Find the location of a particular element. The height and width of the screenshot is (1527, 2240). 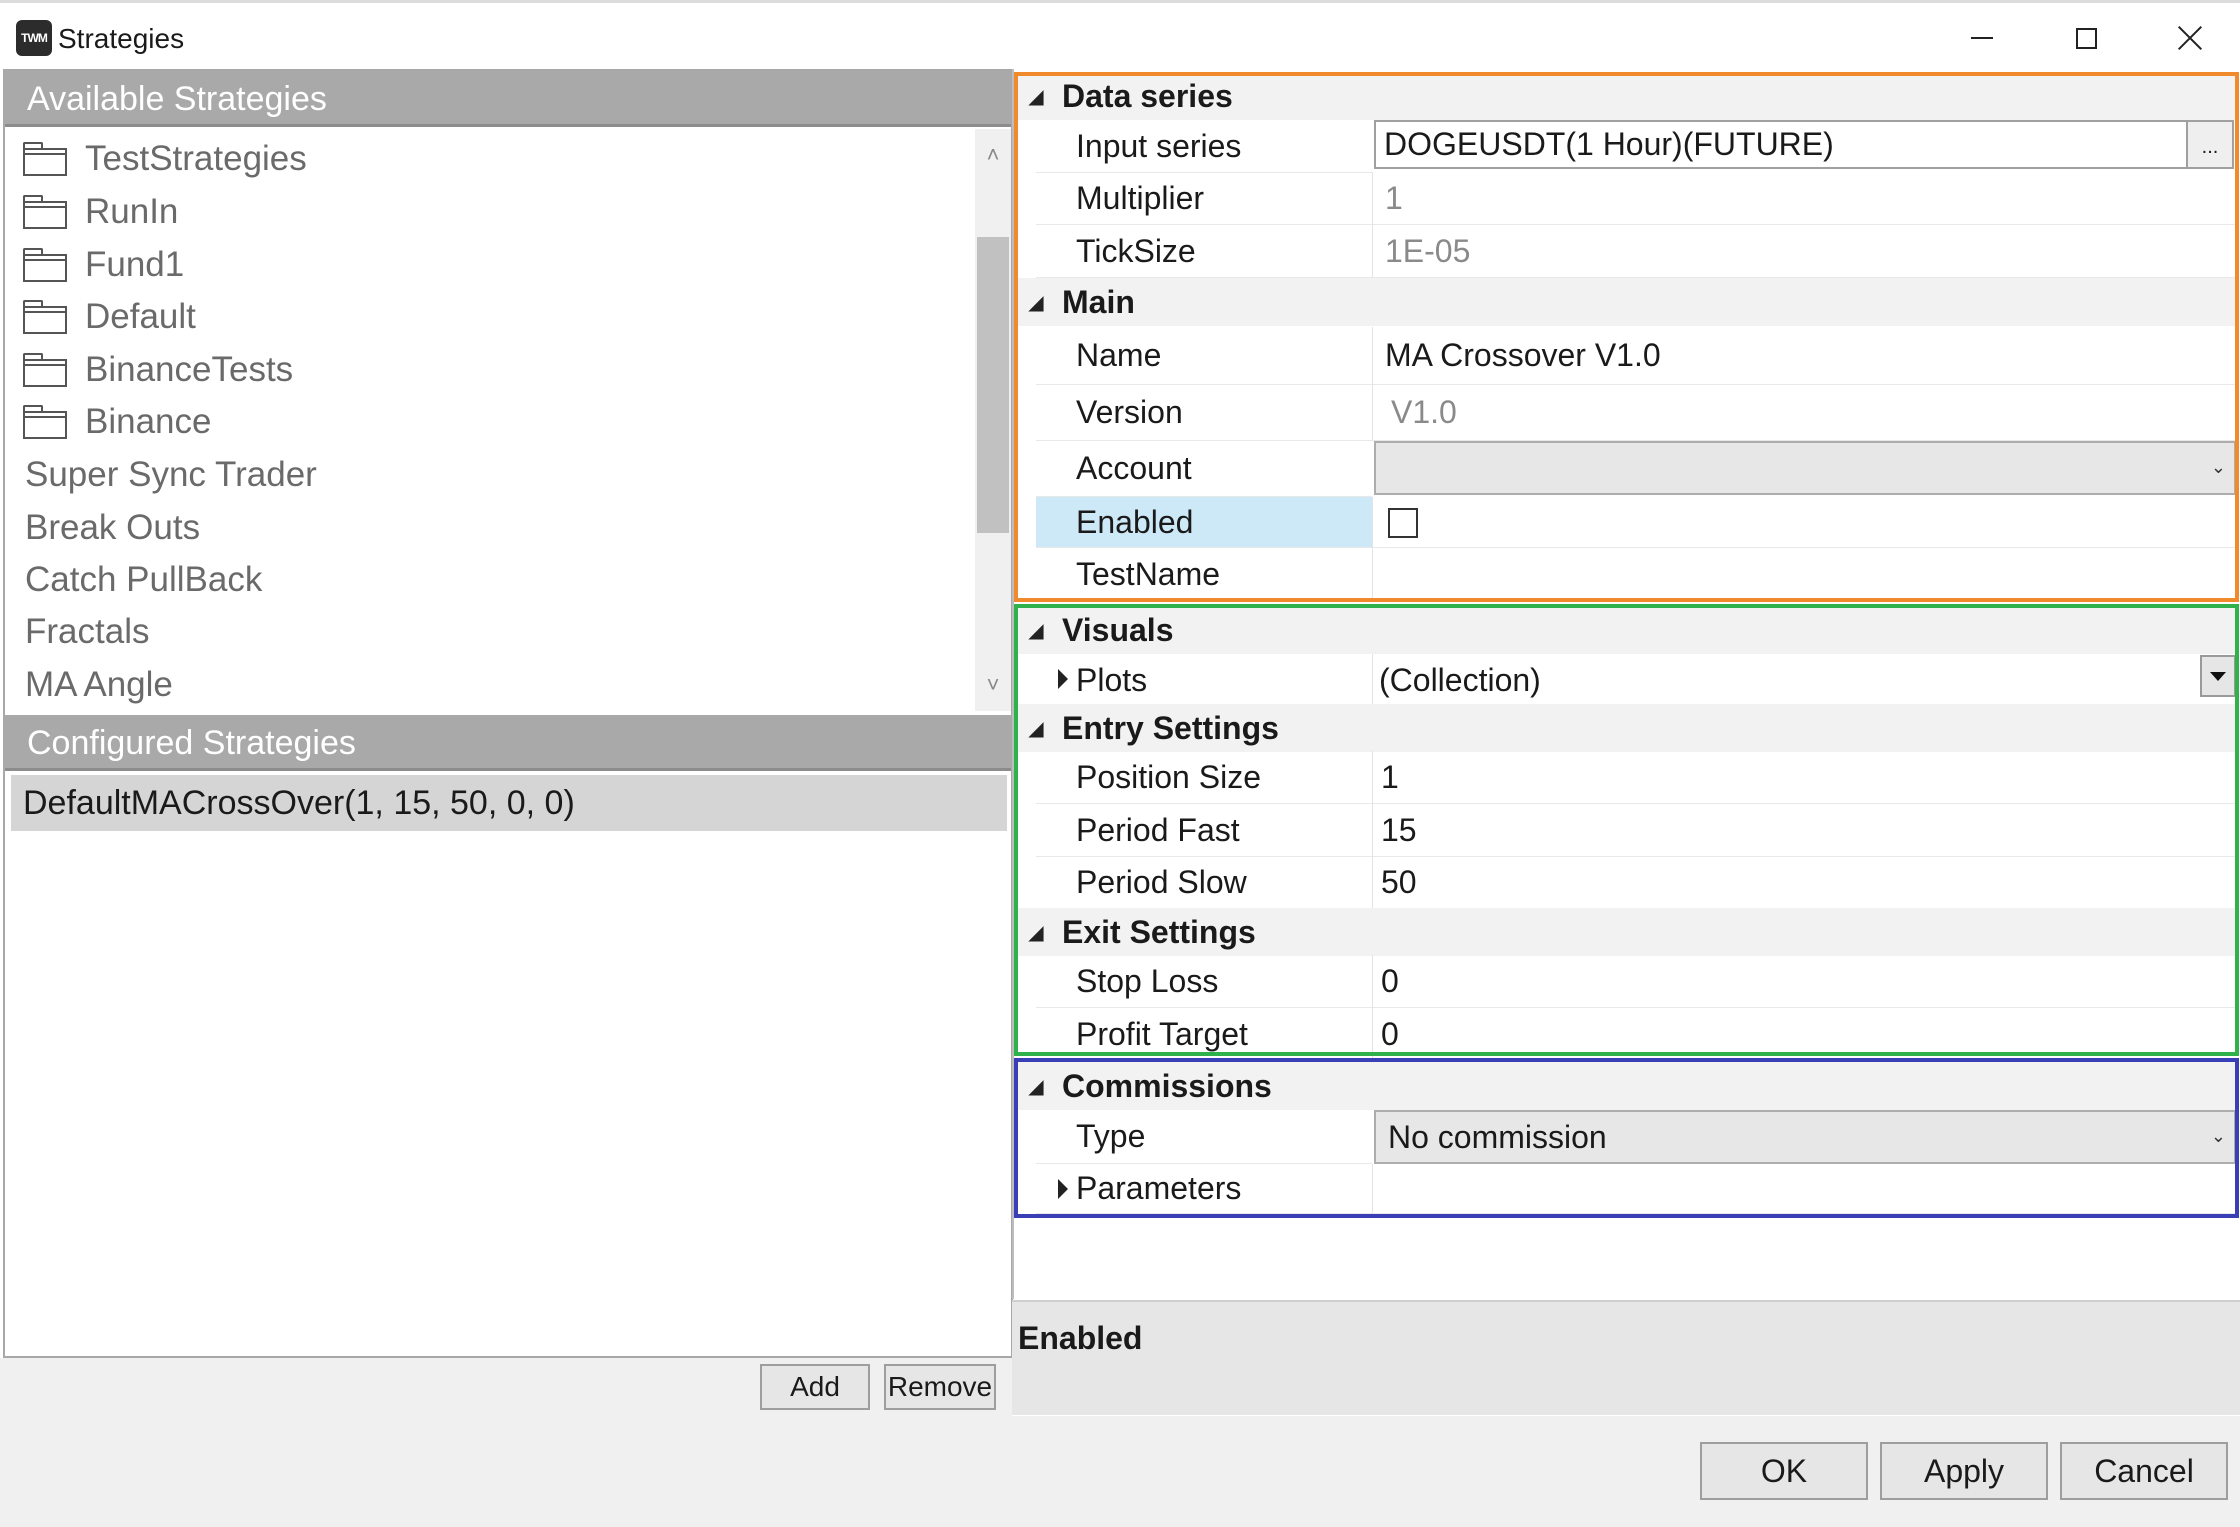

category-label: Exit Settings is located at coordinates (1159, 931).